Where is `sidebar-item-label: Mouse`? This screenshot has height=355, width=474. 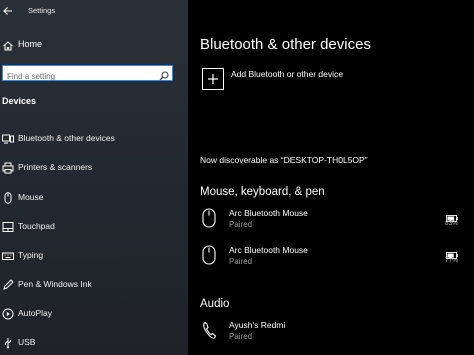 sidebar-item-label: Mouse is located at coordinates (31, 197).